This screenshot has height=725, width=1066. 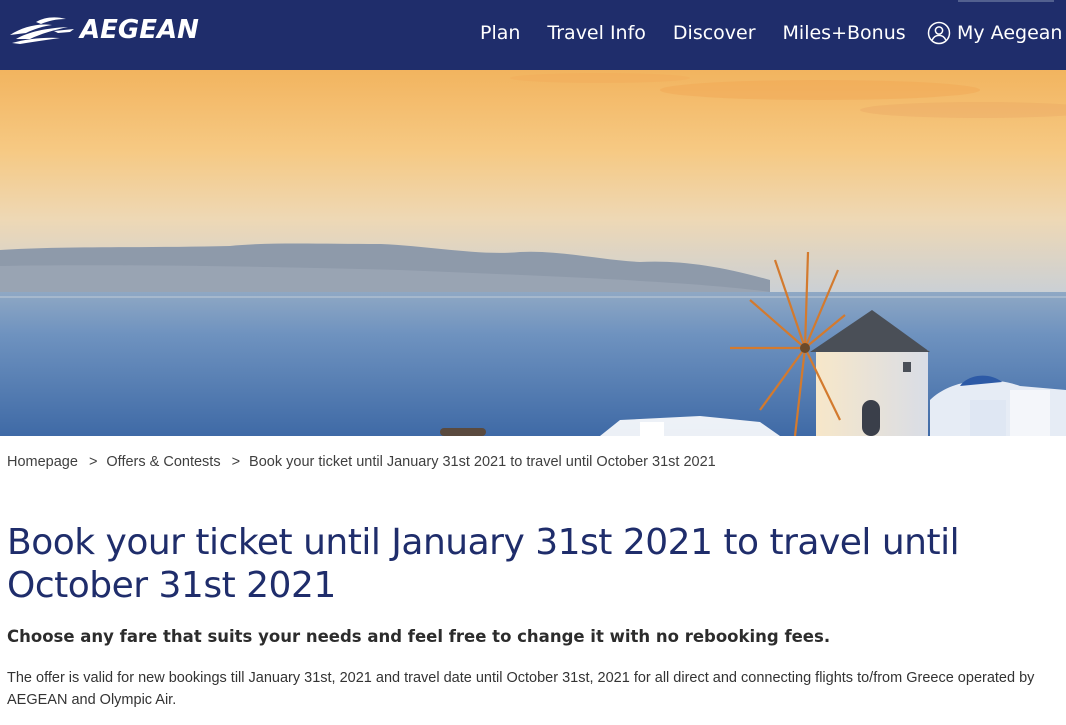 What do you see at coordinates (714, 33) in the screenshot?
I see `nav-discover: Discover` at bounding box center [714, 33].